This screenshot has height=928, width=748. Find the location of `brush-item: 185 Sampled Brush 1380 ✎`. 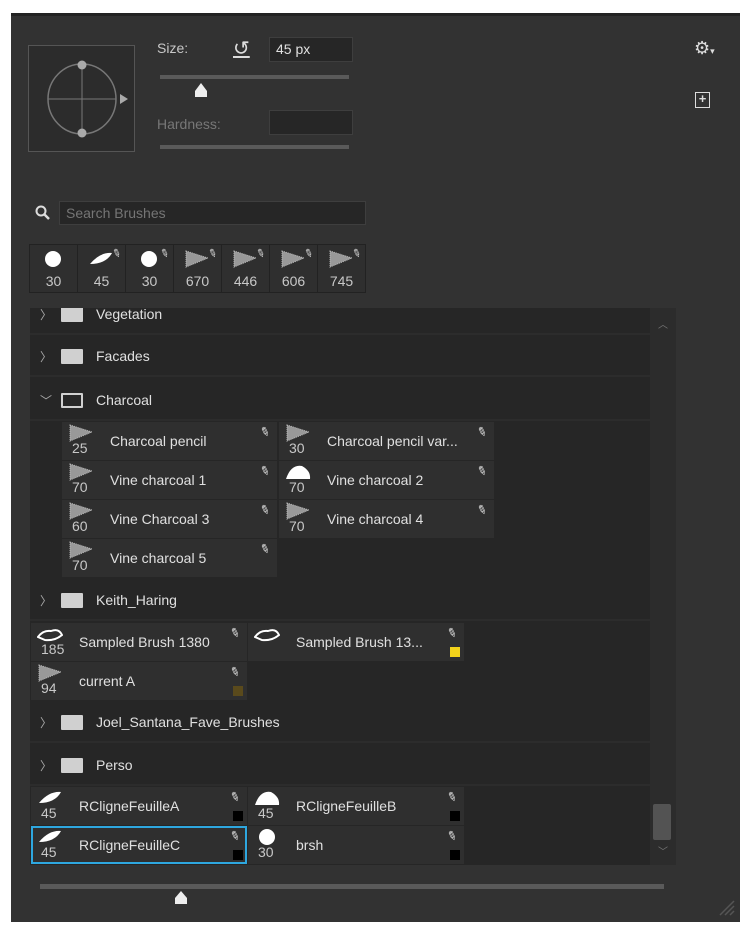

brush-item: 185 Sampled Brush 1380 ✎ is located at coordinates (139, 642).